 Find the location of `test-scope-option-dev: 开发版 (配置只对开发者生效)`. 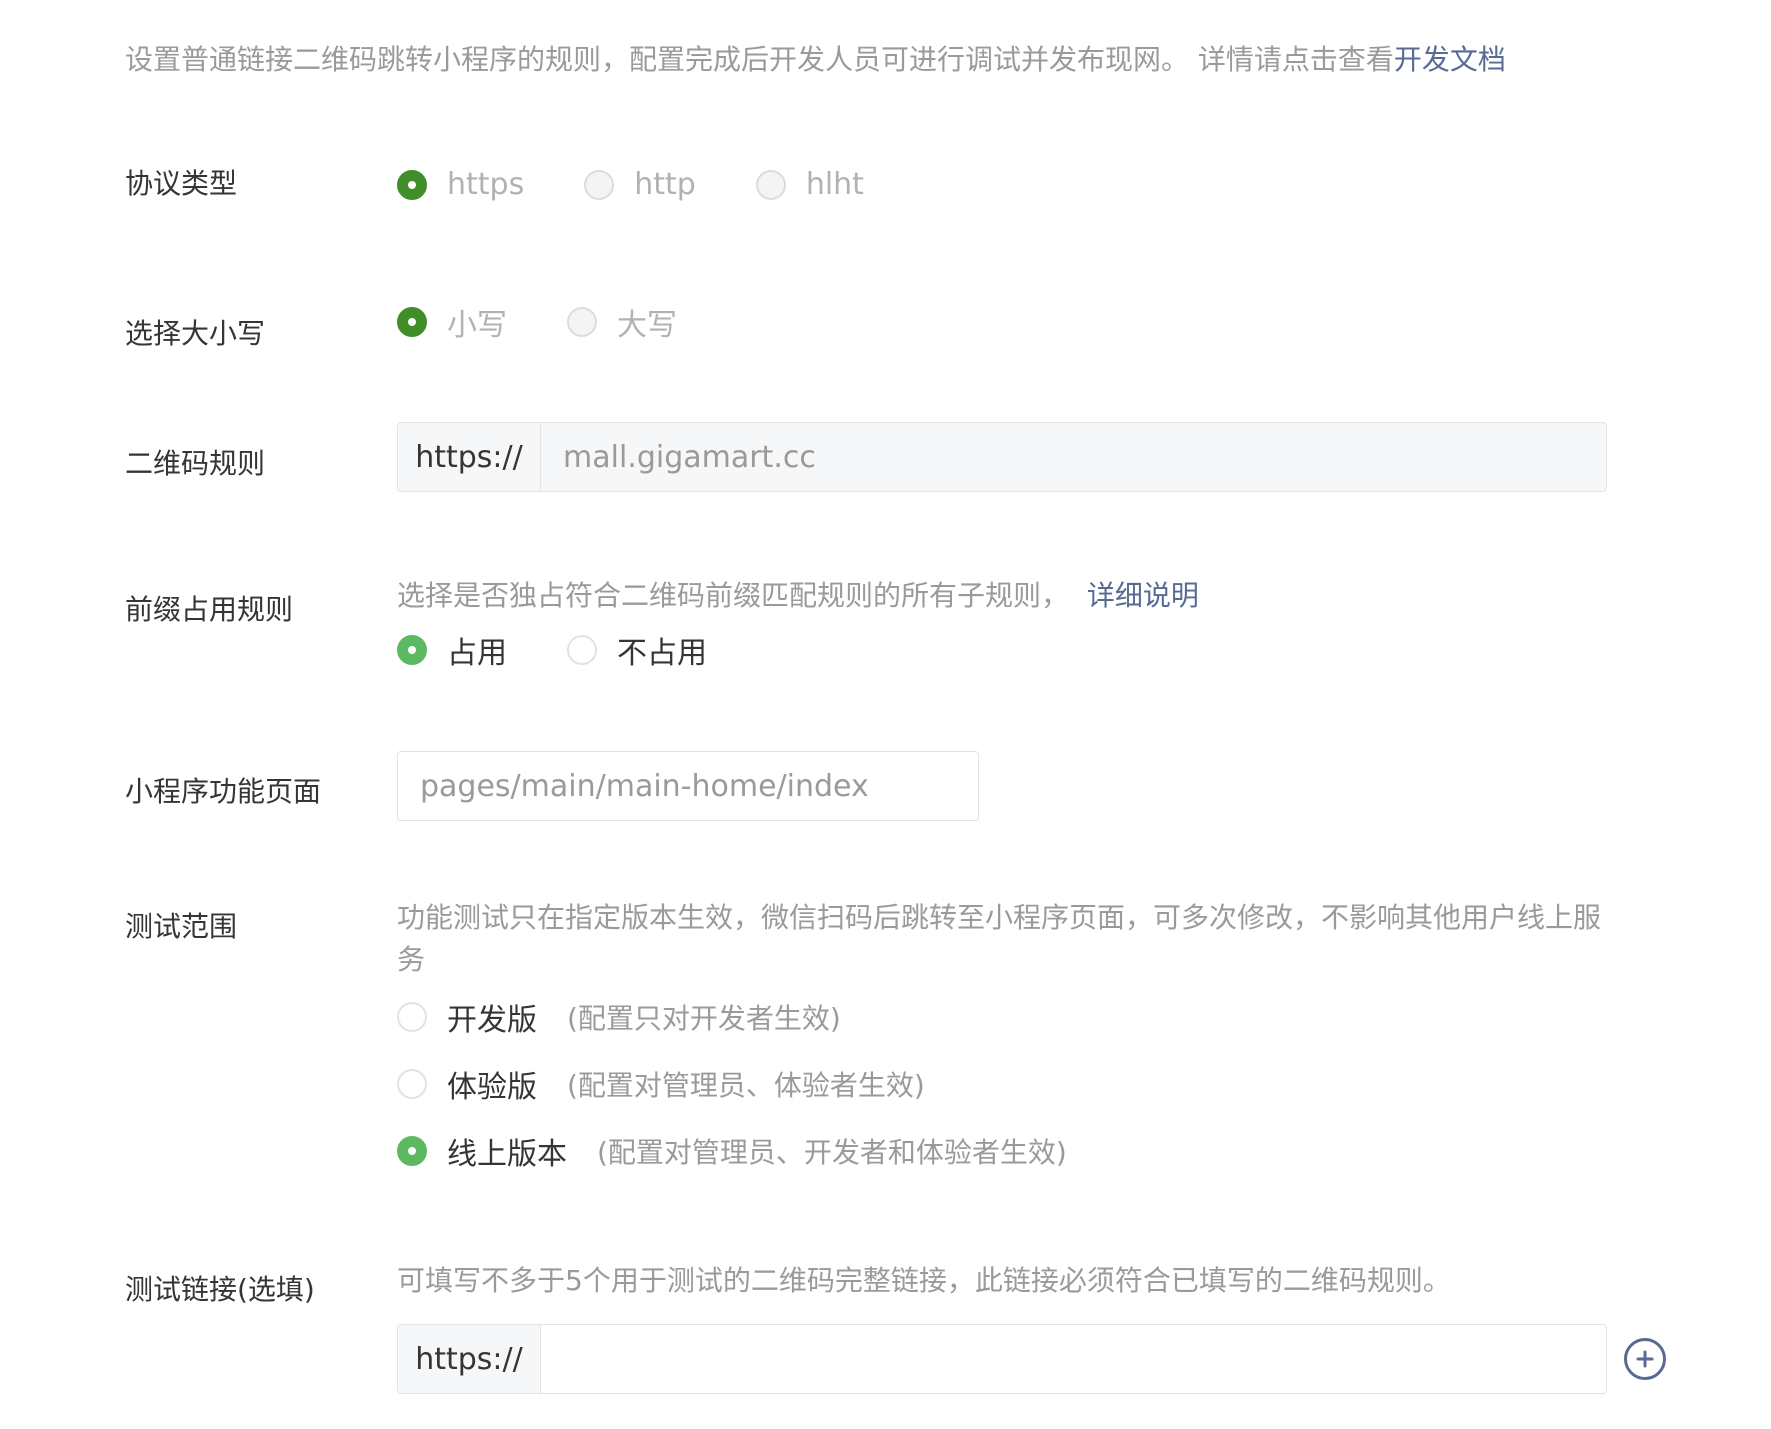

test-scope-option-dev: 开发版 (配置只对开发者生效) is located at coordinates (619, 1017).